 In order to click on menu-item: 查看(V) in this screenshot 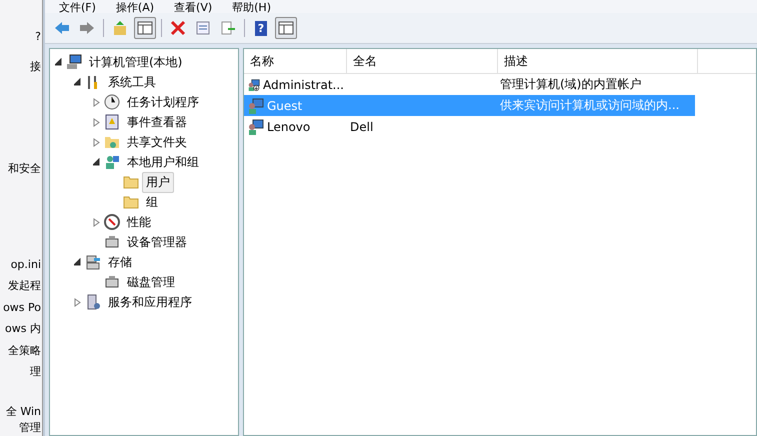, I will do `click(193, 7)`.